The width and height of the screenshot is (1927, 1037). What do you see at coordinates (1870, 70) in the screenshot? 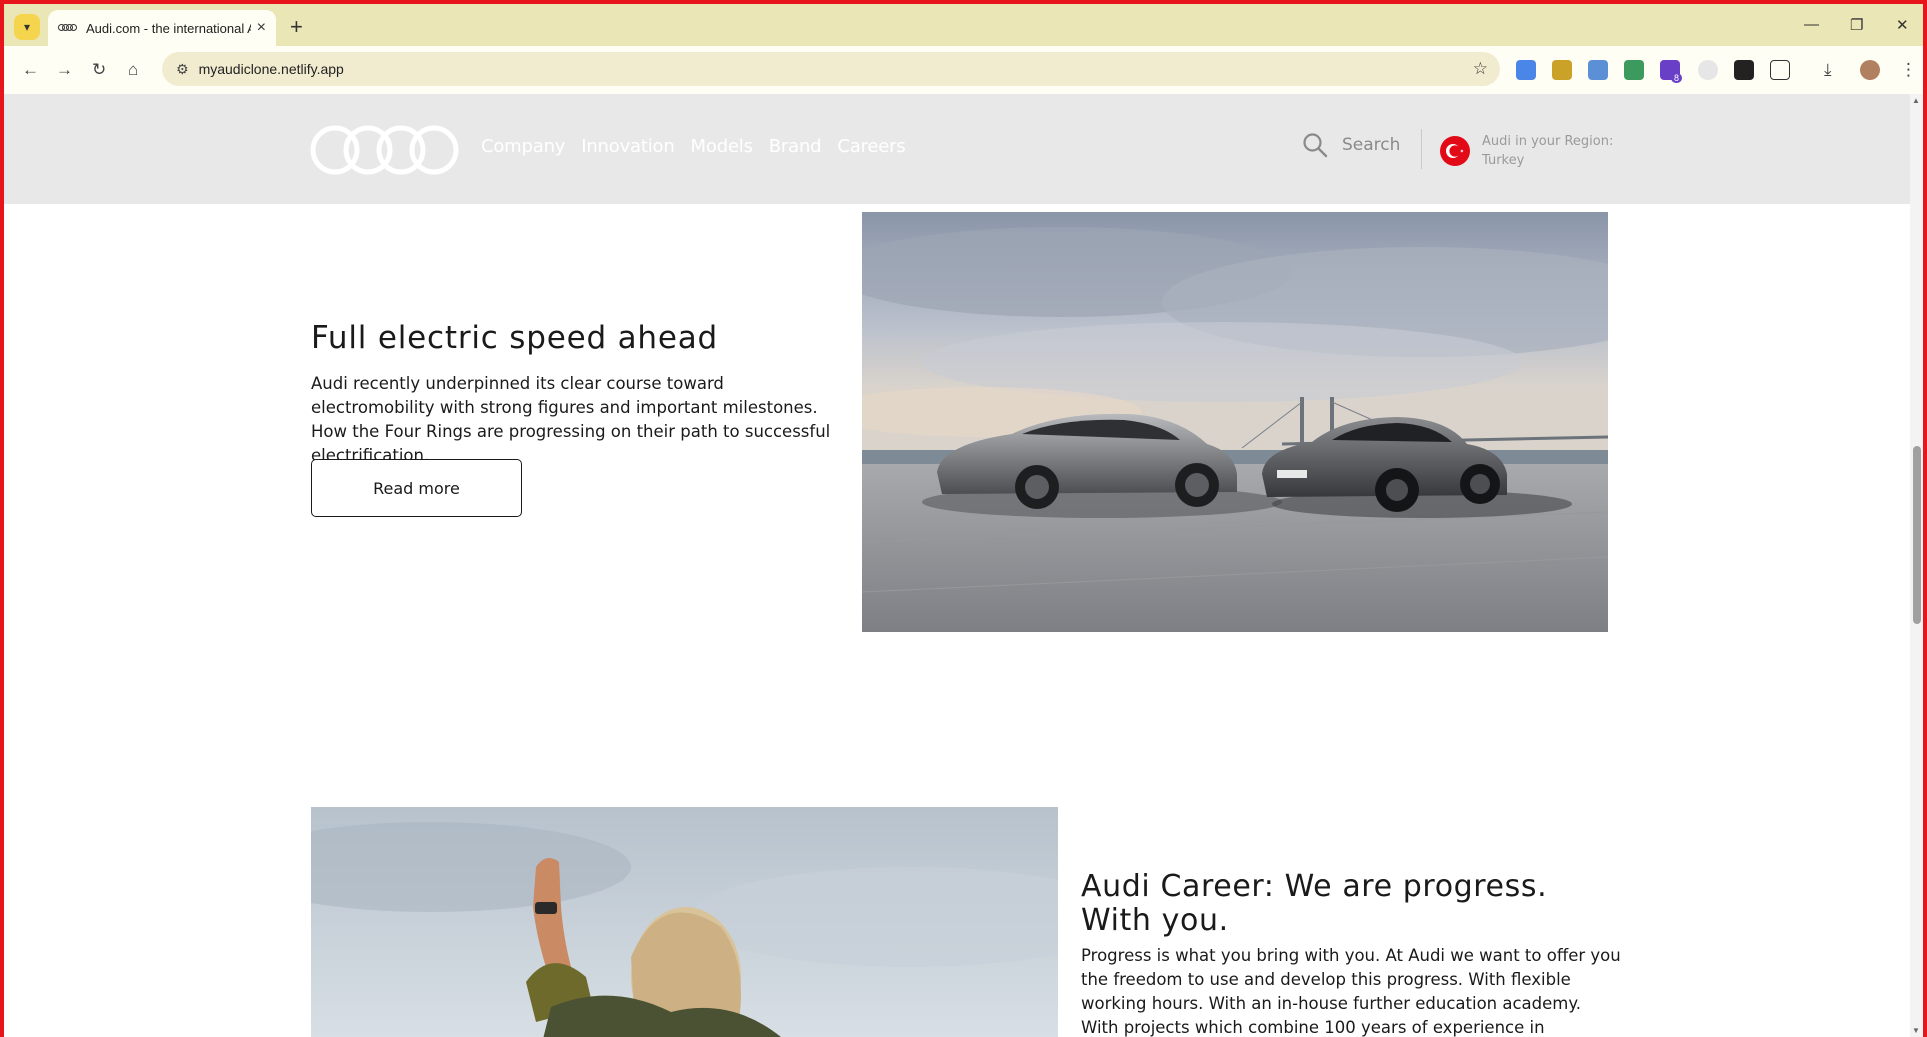
I see `profile-avatar` at bounding box center [1870, 70].